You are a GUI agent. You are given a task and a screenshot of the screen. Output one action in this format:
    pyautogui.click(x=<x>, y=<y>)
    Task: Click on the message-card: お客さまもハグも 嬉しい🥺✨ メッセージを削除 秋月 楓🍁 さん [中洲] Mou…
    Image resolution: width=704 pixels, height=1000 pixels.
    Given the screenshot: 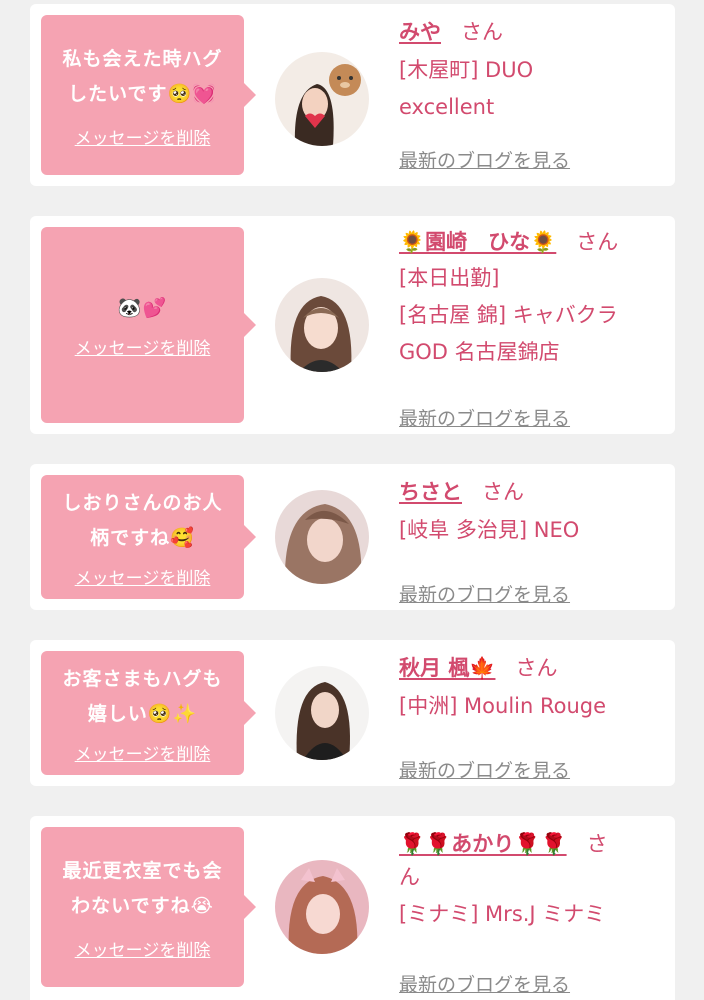 What is the action you would take?
    pyautogui.click(x=352, y=713)
    